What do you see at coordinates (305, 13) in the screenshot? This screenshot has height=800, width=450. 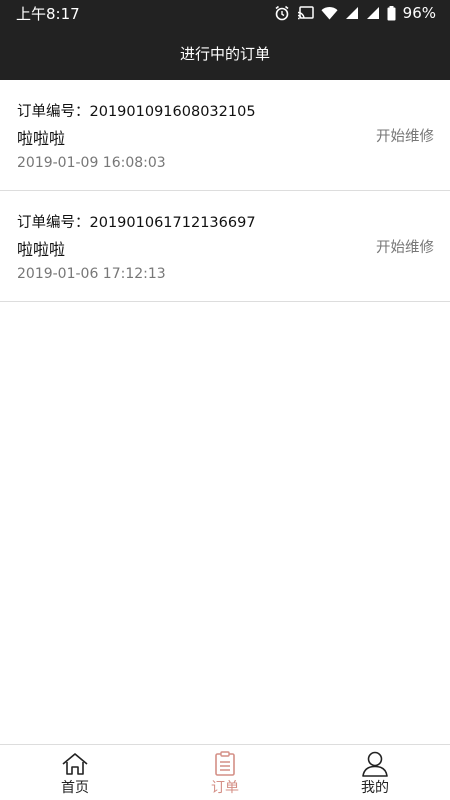 I see `cast-icon` at bounding box center [305, 13].